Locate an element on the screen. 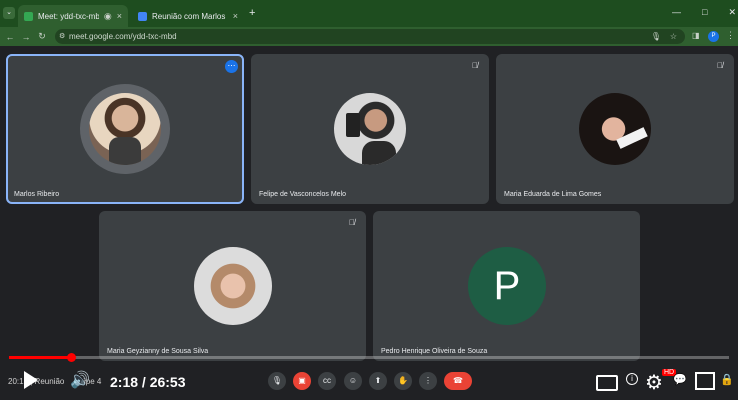 This screenshot has height=400, width=738. lock-icon: 🔒 is located at coordinates (727, 379).